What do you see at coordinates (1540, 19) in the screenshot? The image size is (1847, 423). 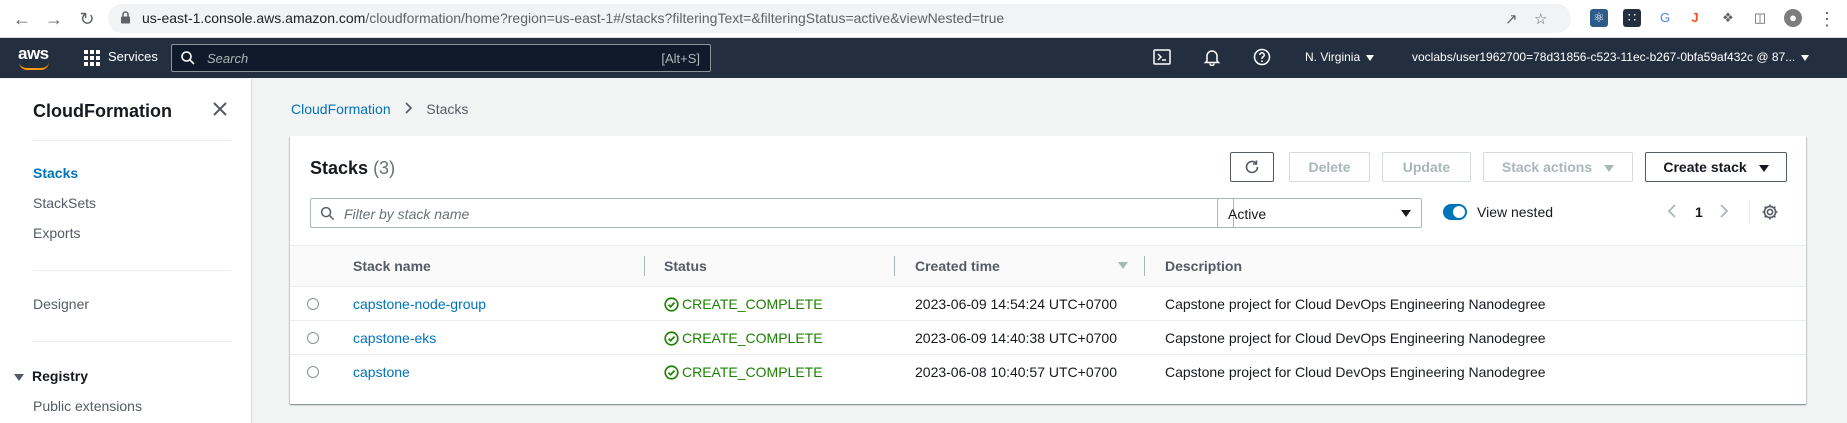 I see `bookmark-star-icon: ☆` at bounding box center [1540, 19].